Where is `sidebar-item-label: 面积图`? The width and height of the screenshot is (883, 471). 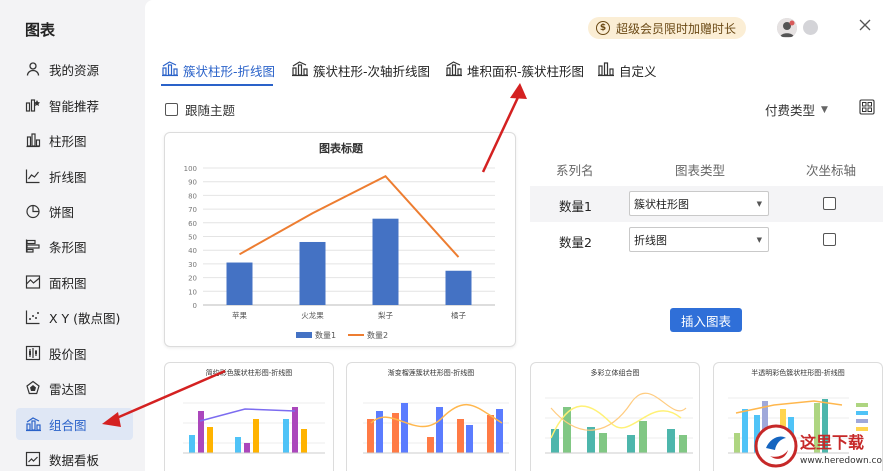 sidebar-item-label: 面积图 is located at coordinates (68, 283).